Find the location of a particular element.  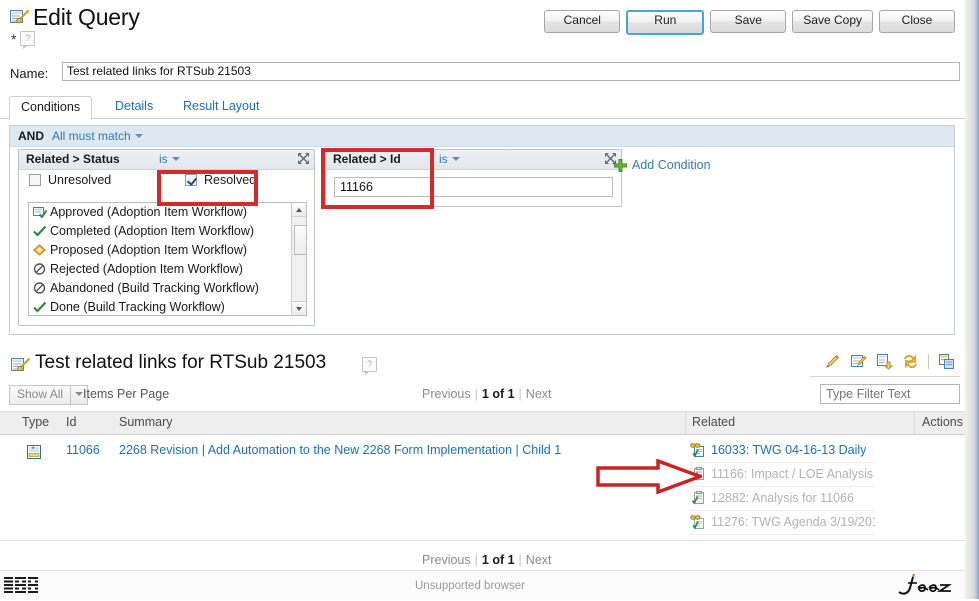

list-item-label: Approved (Adoption Item Workflow) is located at coordinates (149, 212).